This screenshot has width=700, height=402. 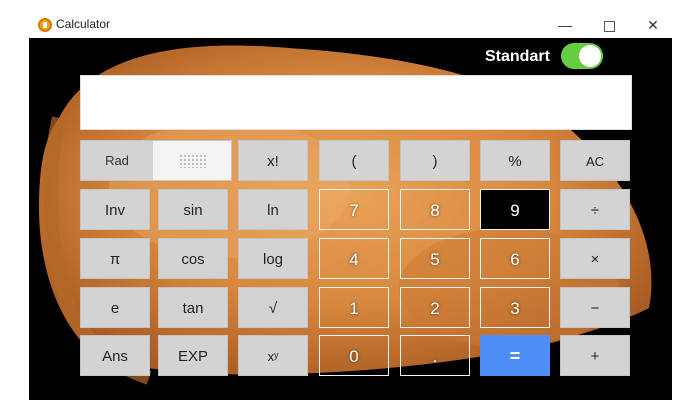 I want to click on exp-button: EXP, so click(x=193, y=355).